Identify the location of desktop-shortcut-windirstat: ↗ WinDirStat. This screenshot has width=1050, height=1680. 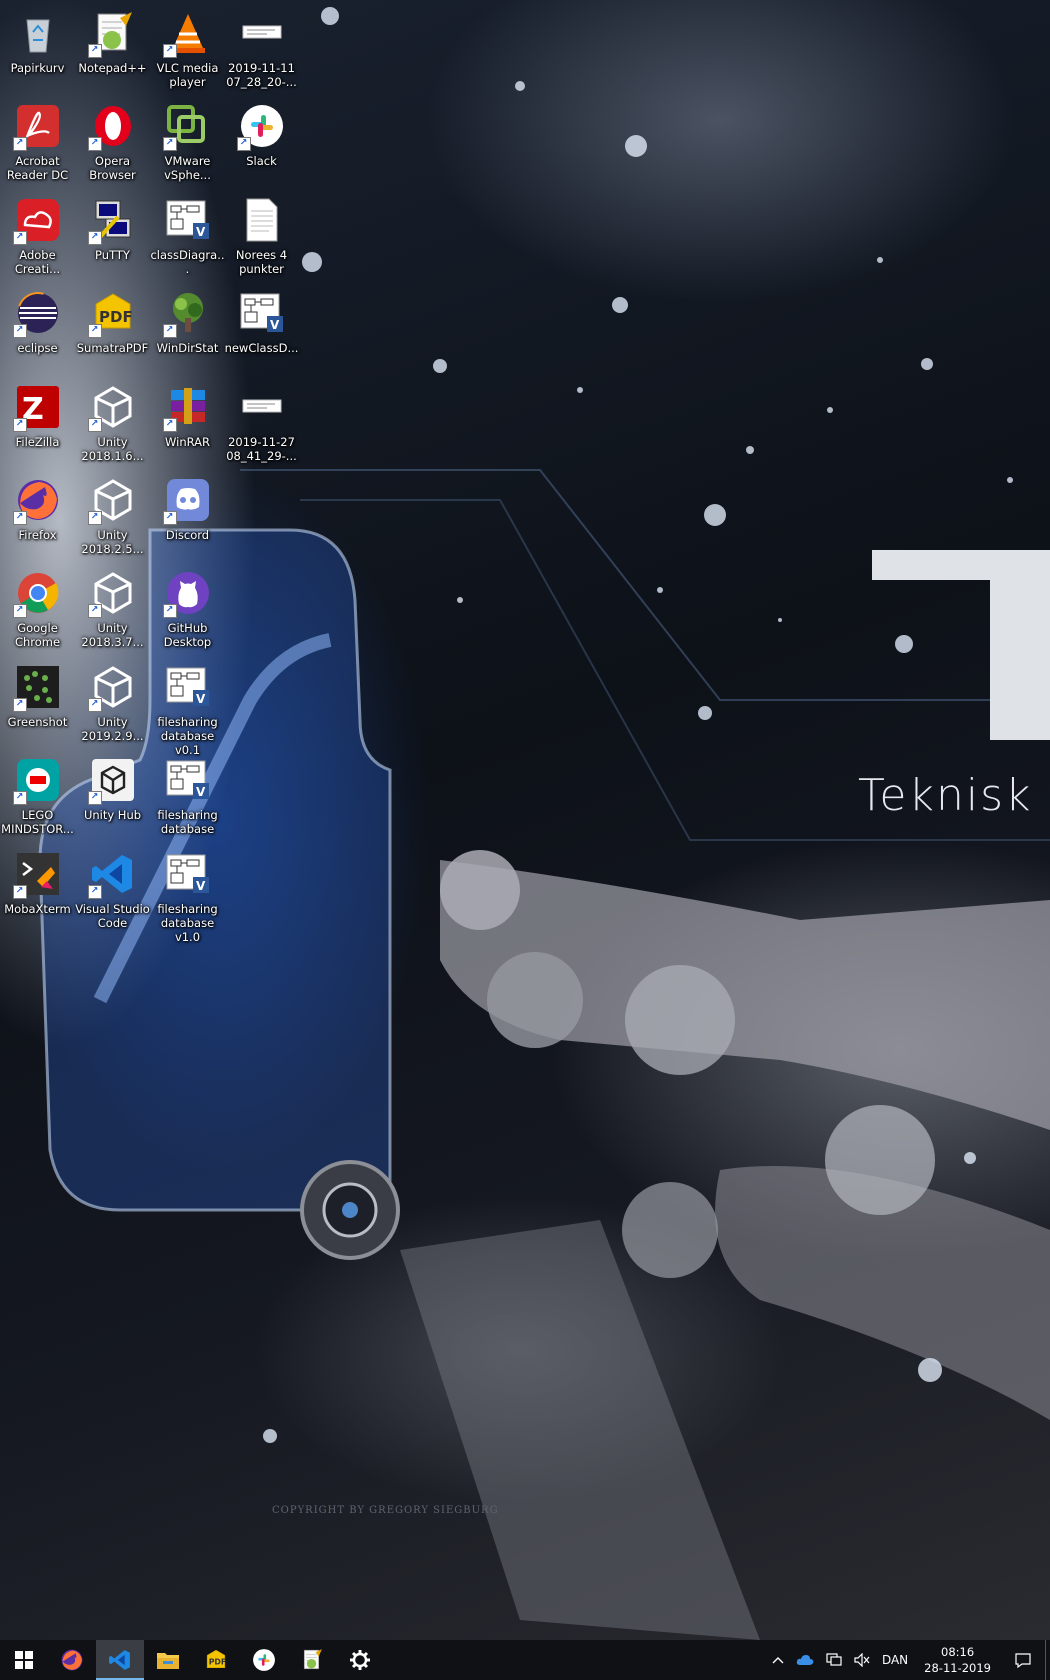
(187, 332).